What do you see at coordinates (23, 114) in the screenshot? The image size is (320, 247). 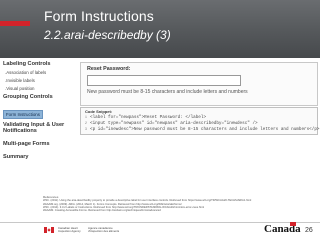 I see `sidebar-item-form-instructions: Form Instructions` at bounding box center [23, 114].